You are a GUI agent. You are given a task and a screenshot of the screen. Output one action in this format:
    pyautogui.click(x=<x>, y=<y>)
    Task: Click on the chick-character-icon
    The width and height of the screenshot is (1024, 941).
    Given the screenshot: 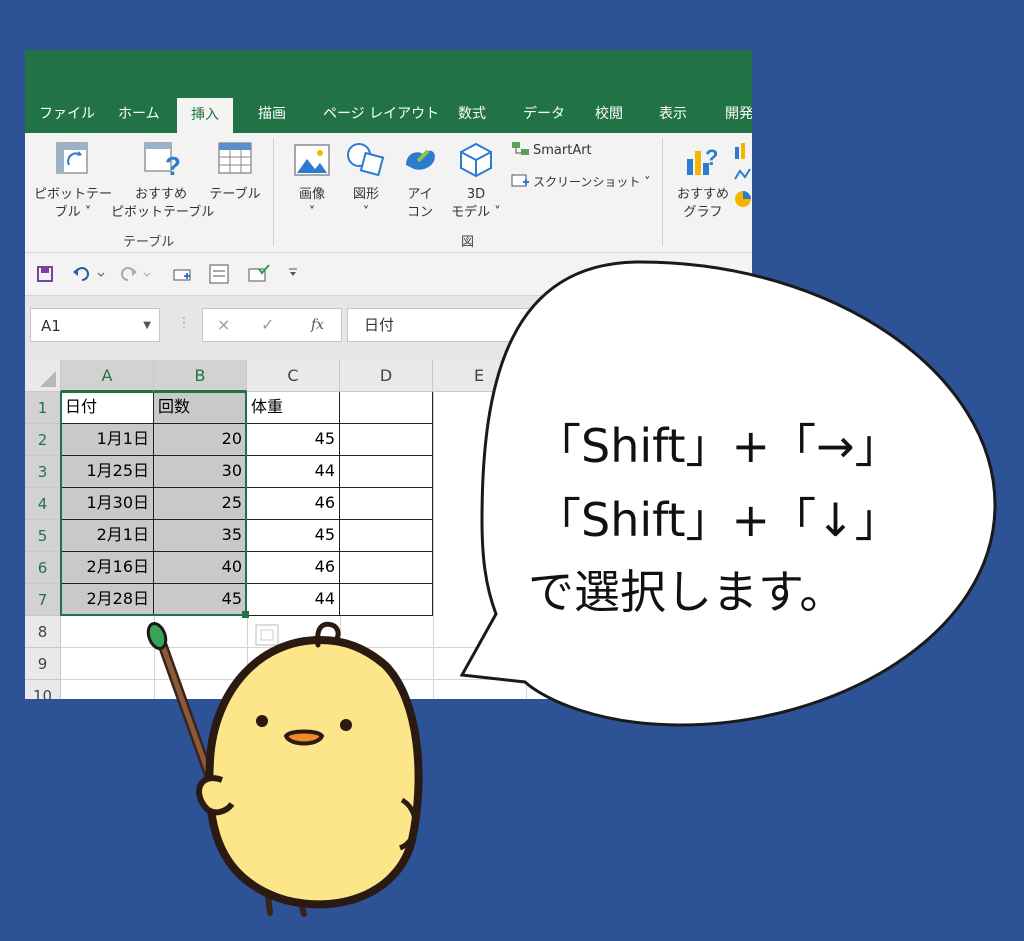 What is the action you would take?
    pyautogui.click(x=284, y=769)
    